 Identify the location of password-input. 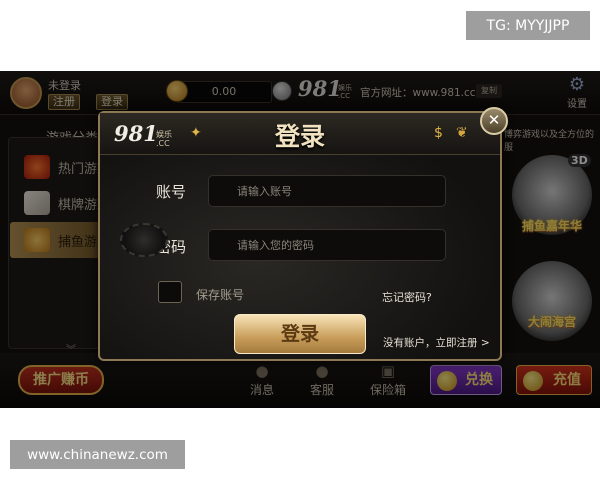
(327, 245).